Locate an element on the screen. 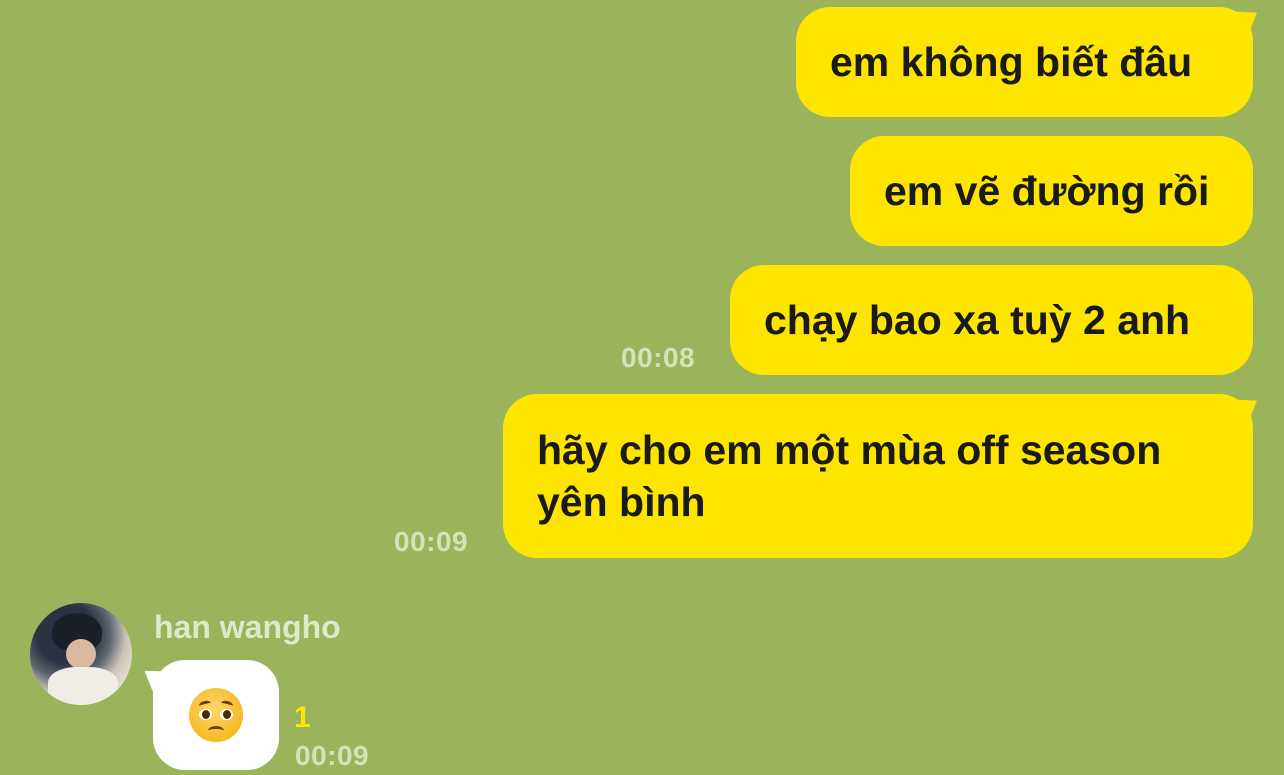 This screenshot has height=775, width=1284. incoming-message-bubble is located at coordinates (216, 715).